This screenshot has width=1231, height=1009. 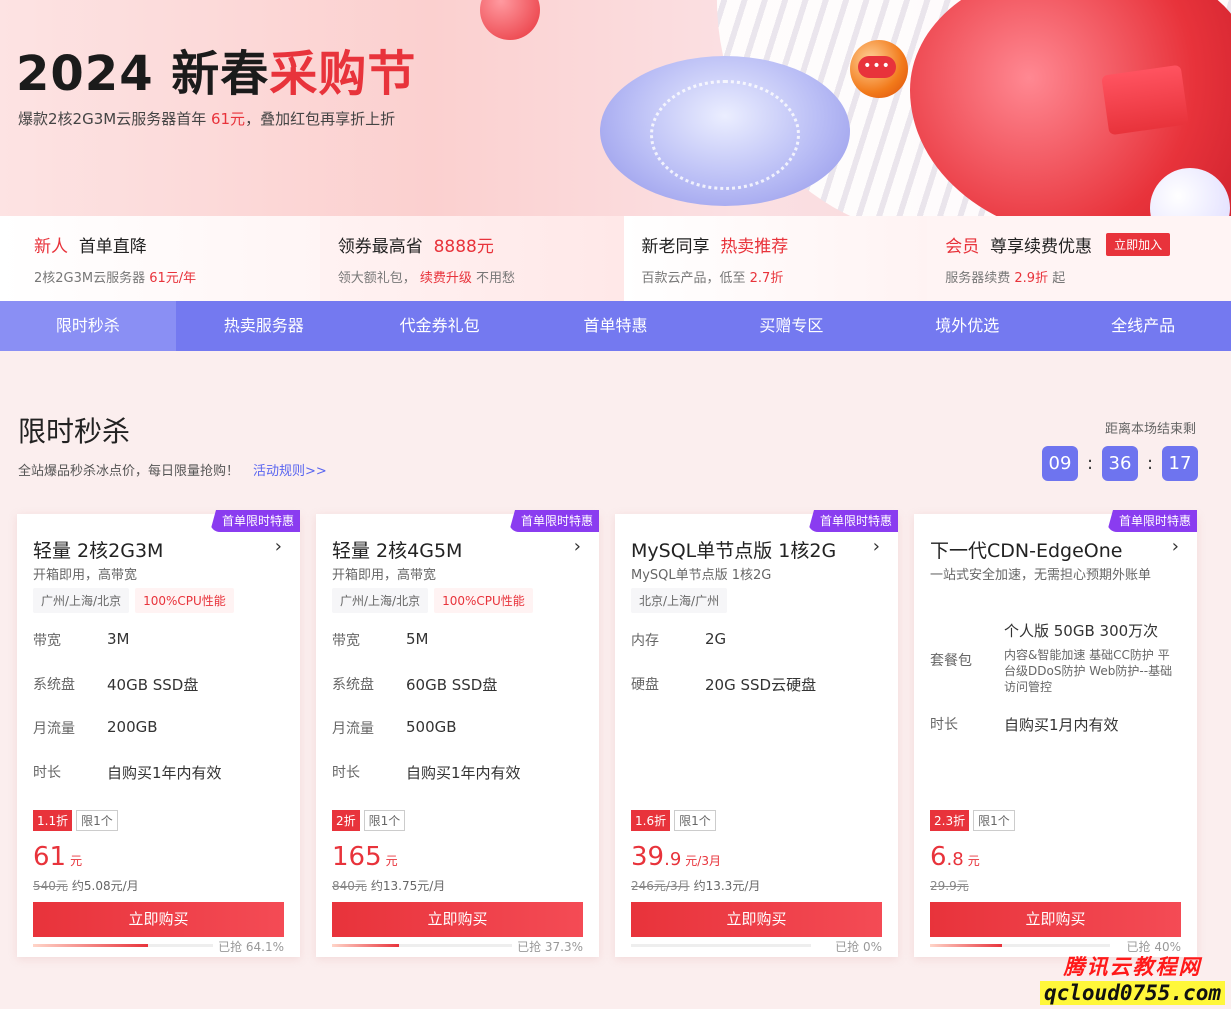 I want to click on original-price: 540元 约5.08元/月, so click(x=86, y=886).